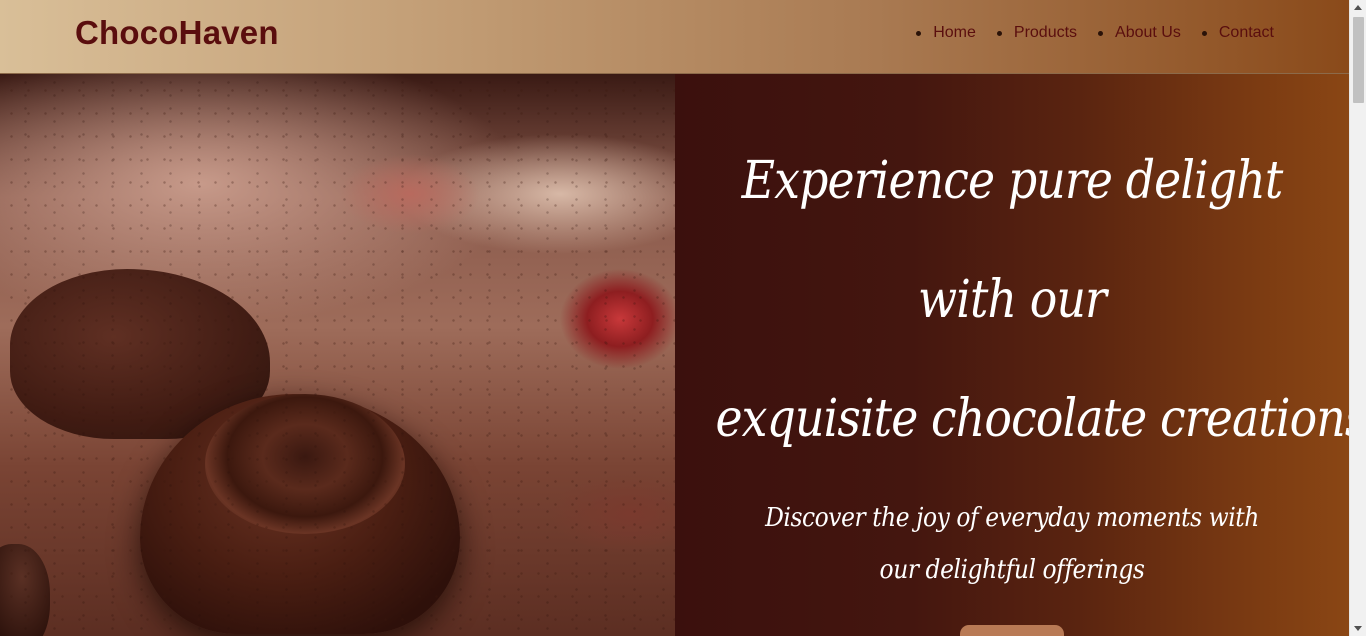 The width and height of the screenshot is (1366, 636). I want to click on headline-line: Experience pure delight, so click(1012, 181).